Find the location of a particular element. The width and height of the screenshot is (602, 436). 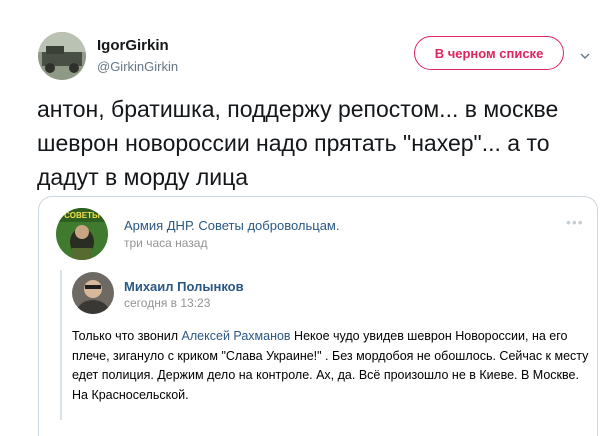

blocked-button: В черном списке is located at coordinates (489, 53).